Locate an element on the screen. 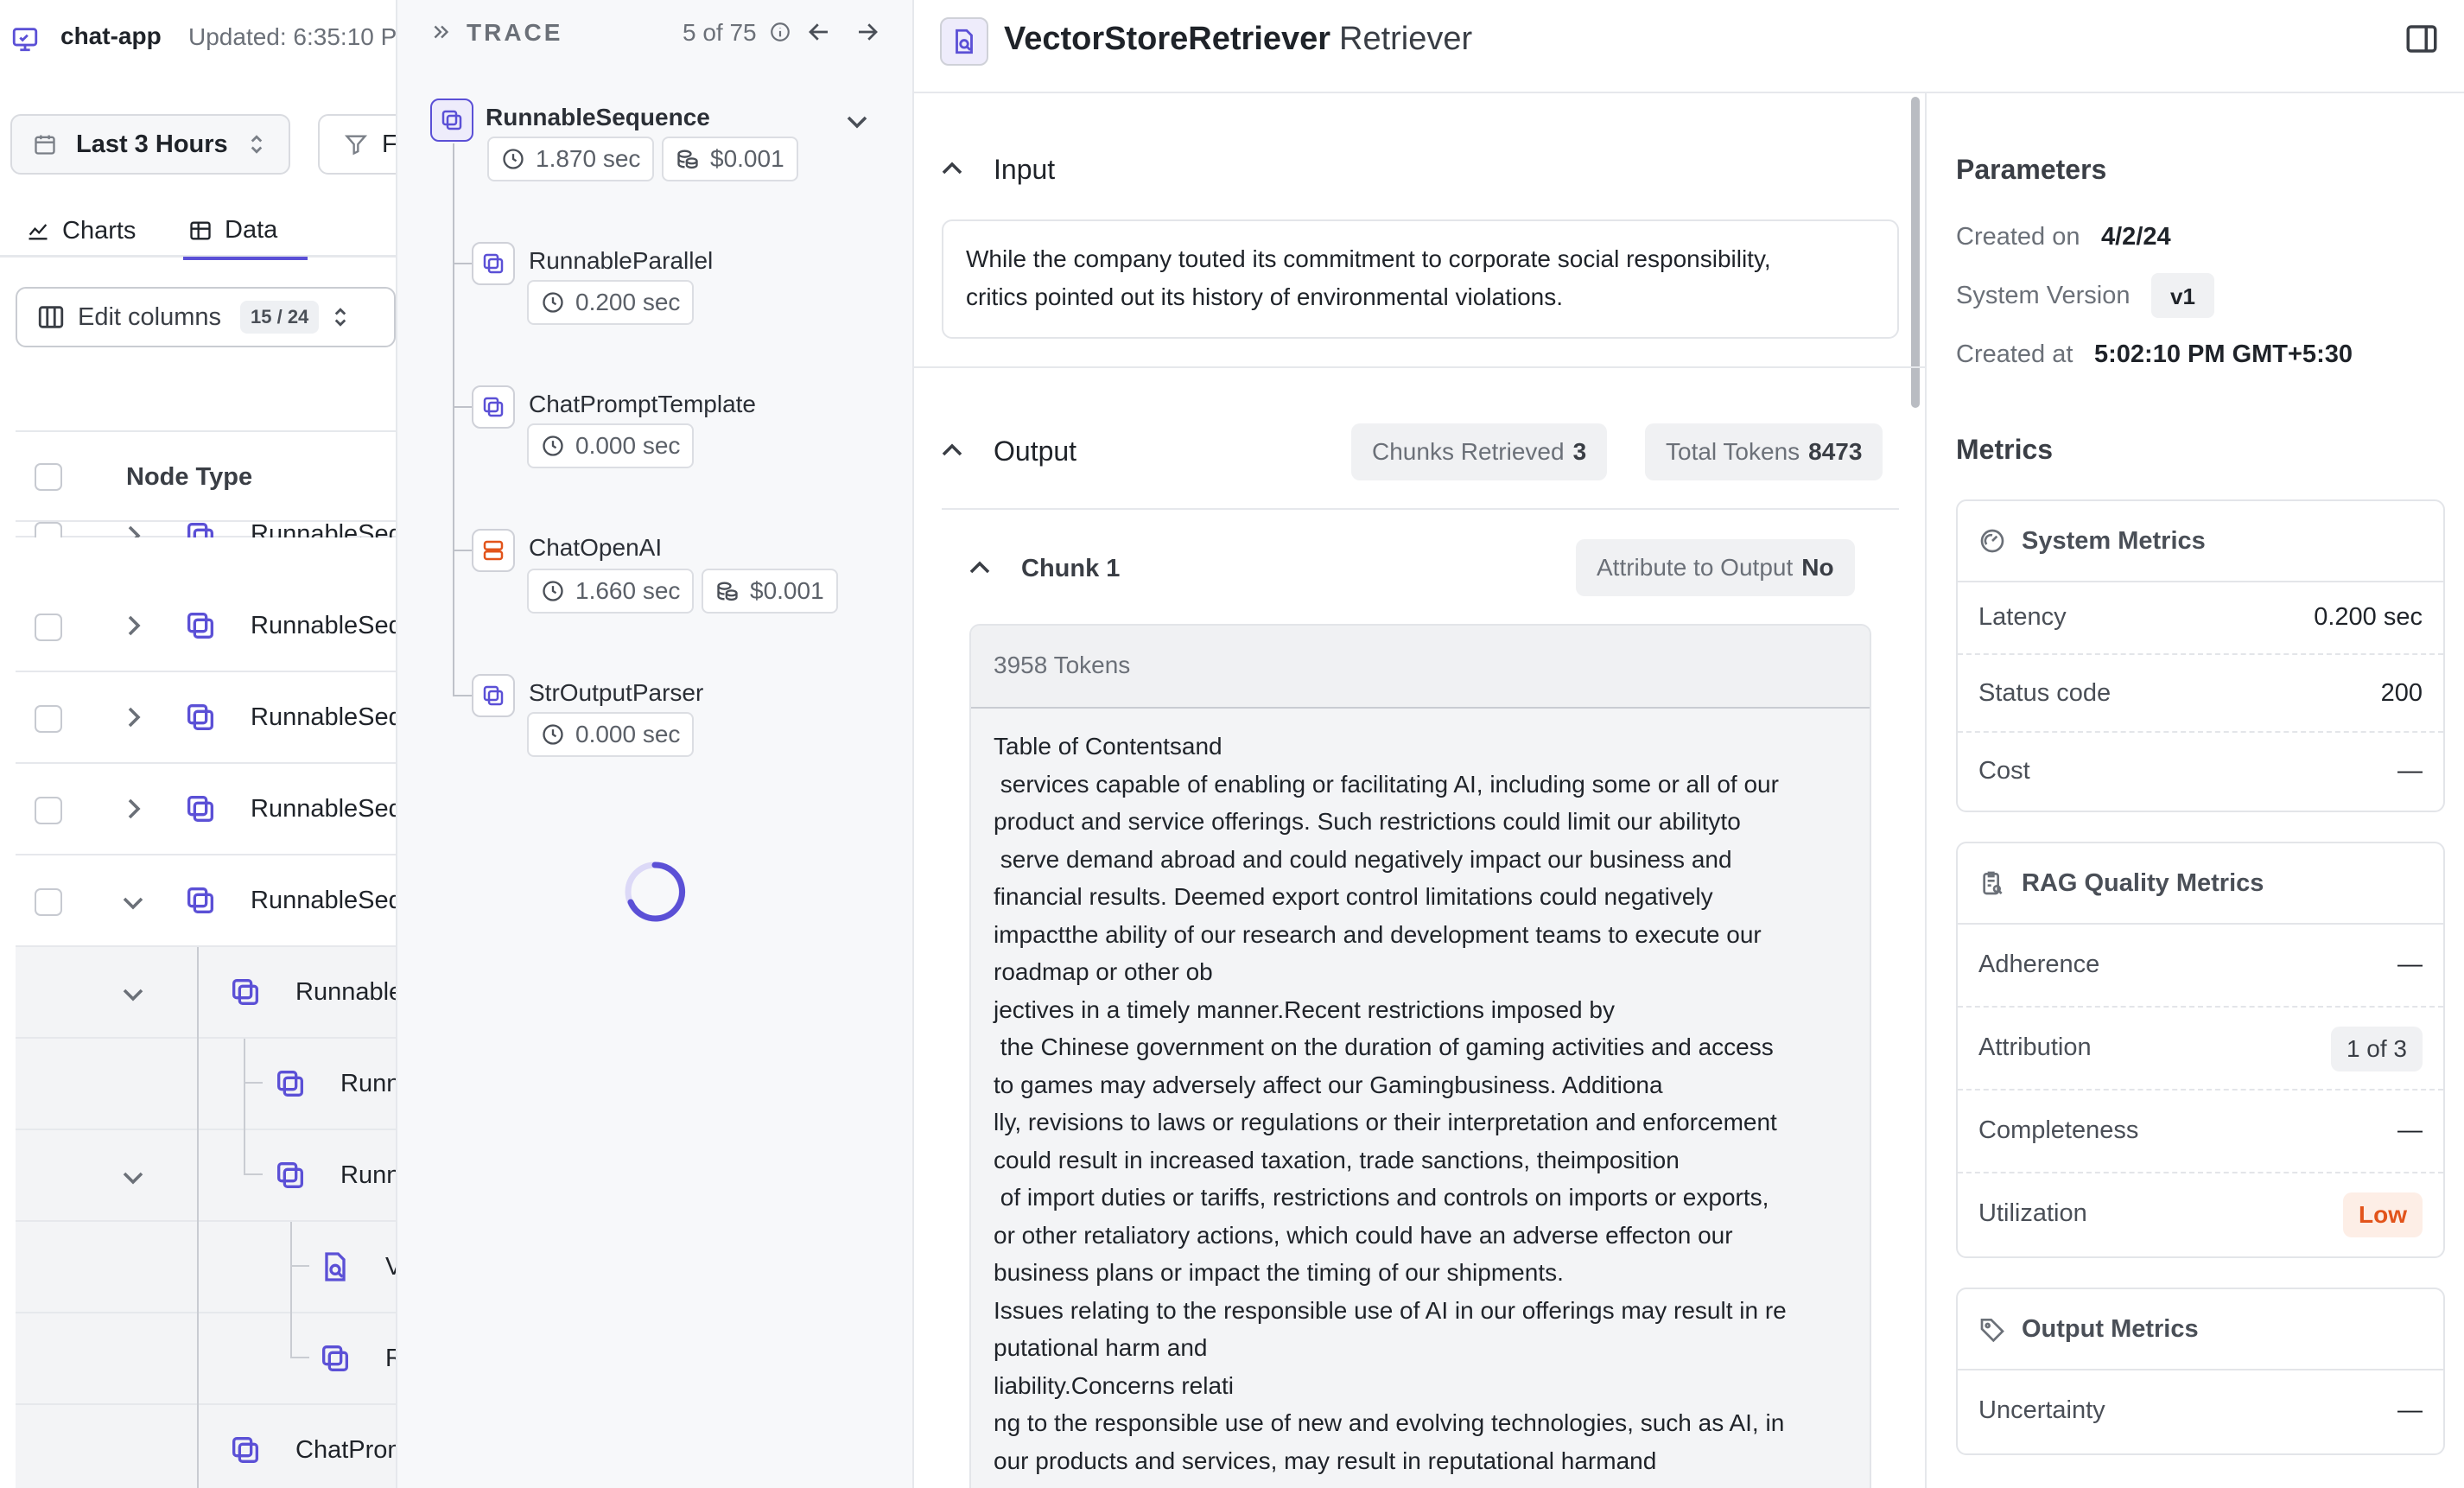 This screenshot has width=2464, height=1488. latency-value: 0.200 sec is located at coordinates (628, 302).